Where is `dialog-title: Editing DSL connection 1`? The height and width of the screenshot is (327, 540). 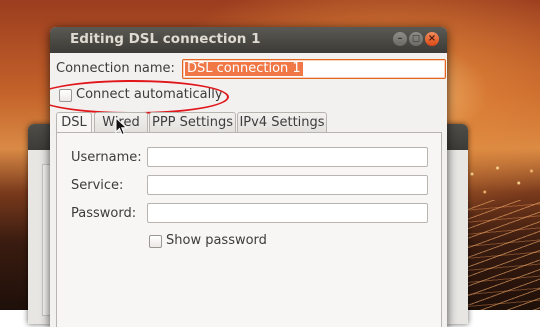 dialog-title: Editing DSL connection 1 is located at coordinates (165, 39).